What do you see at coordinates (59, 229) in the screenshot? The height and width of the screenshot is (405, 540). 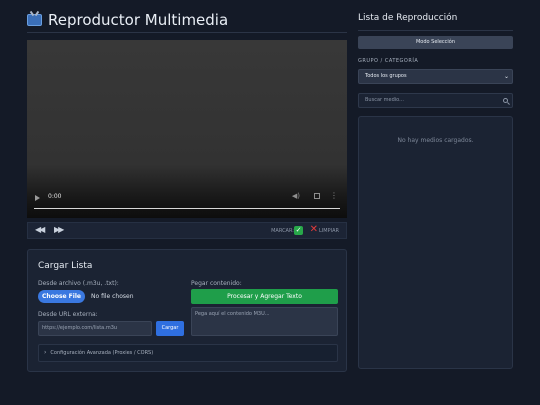 I see `fast-forward-icon: ▶▶` at bounding box center [59, 229].